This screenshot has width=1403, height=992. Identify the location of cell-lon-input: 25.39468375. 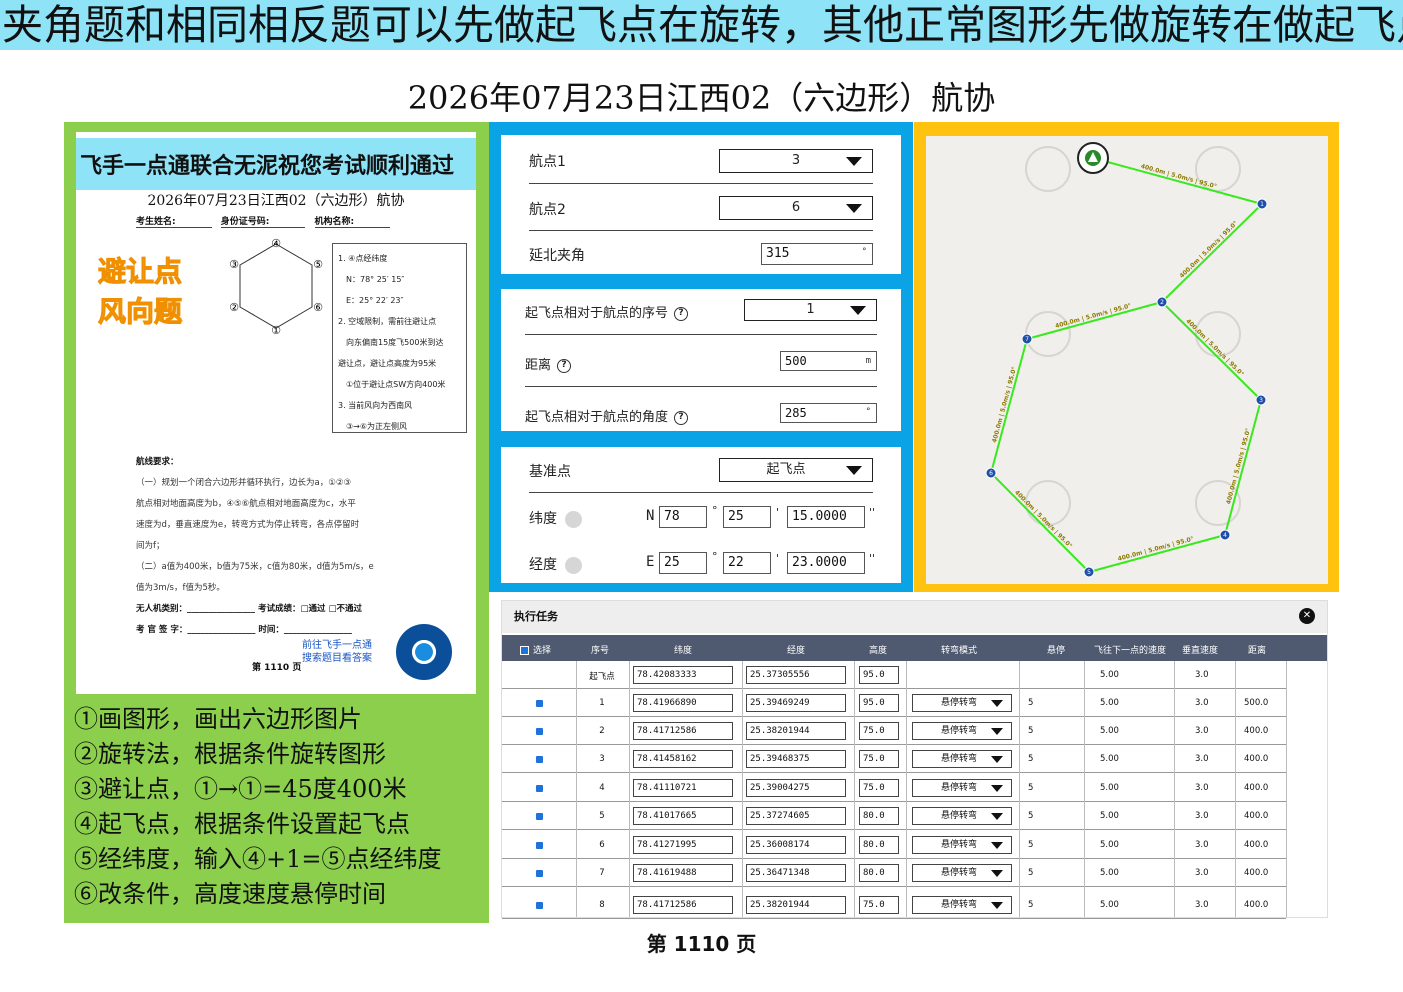
(796, 759).